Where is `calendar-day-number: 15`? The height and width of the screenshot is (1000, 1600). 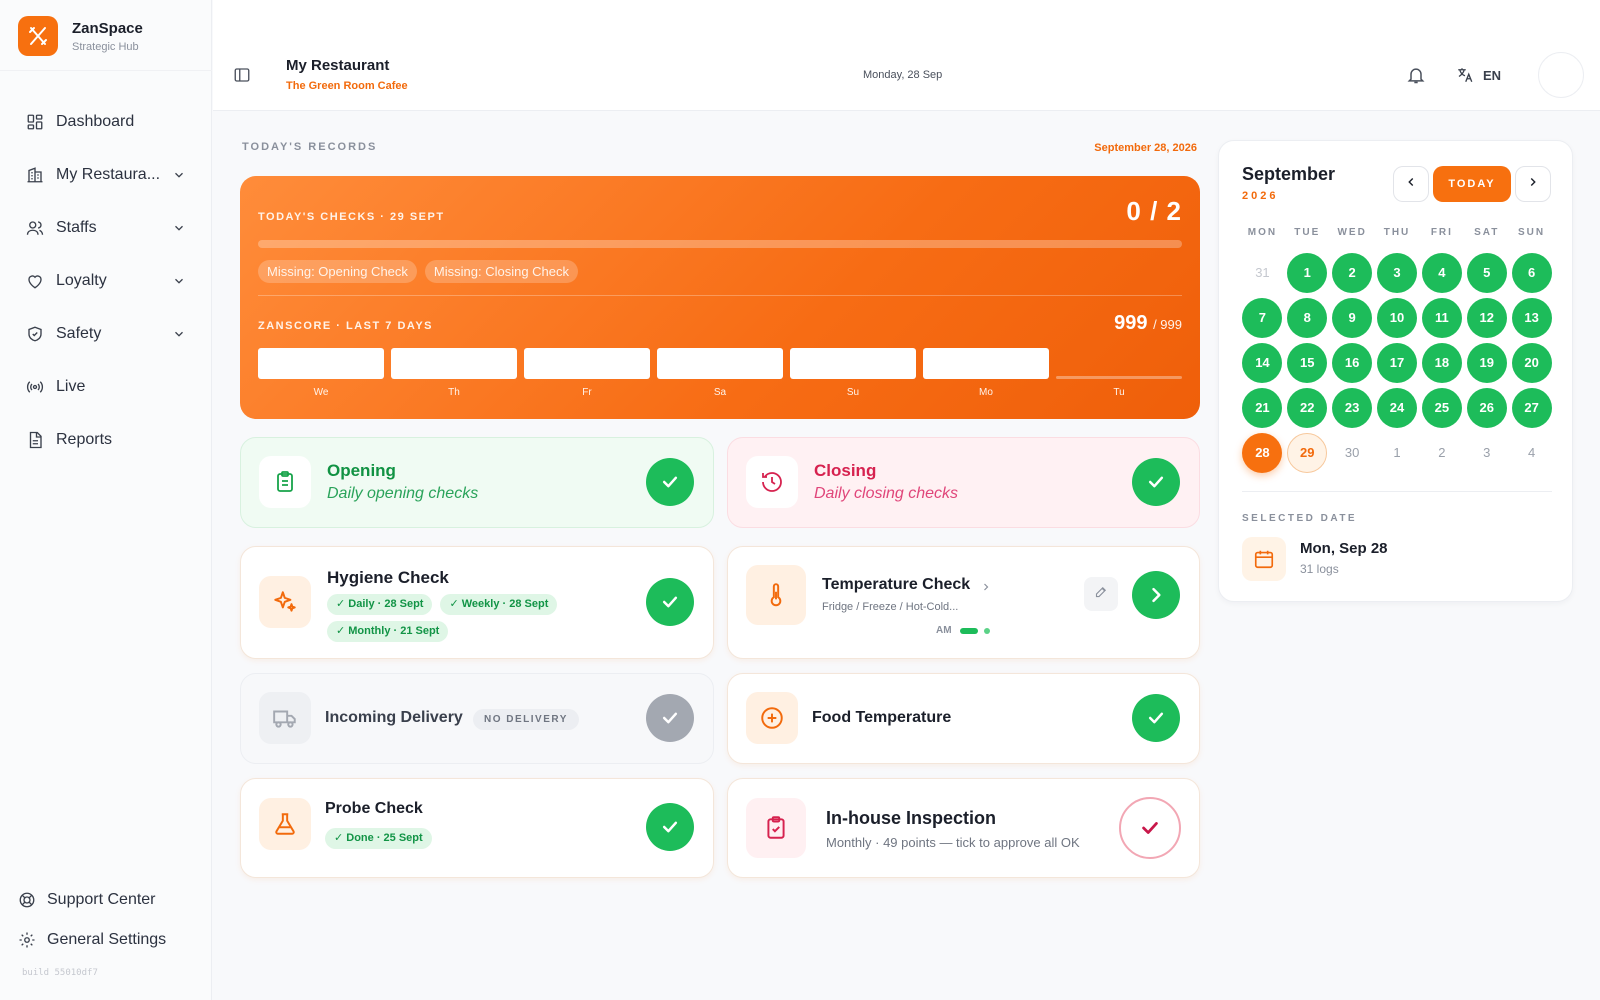 calendar-day-number: 15 is located at coordinates (1307, 362).